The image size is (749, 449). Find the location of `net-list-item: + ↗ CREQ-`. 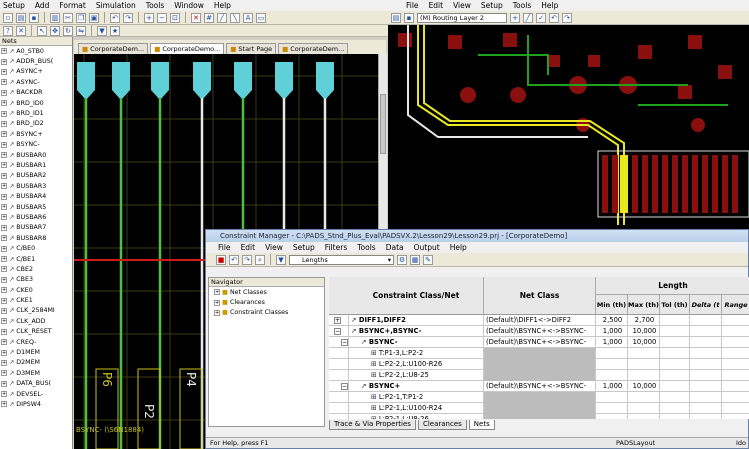

net-list-item: + ↗ CREQ- is located at coordinates (36, 342).